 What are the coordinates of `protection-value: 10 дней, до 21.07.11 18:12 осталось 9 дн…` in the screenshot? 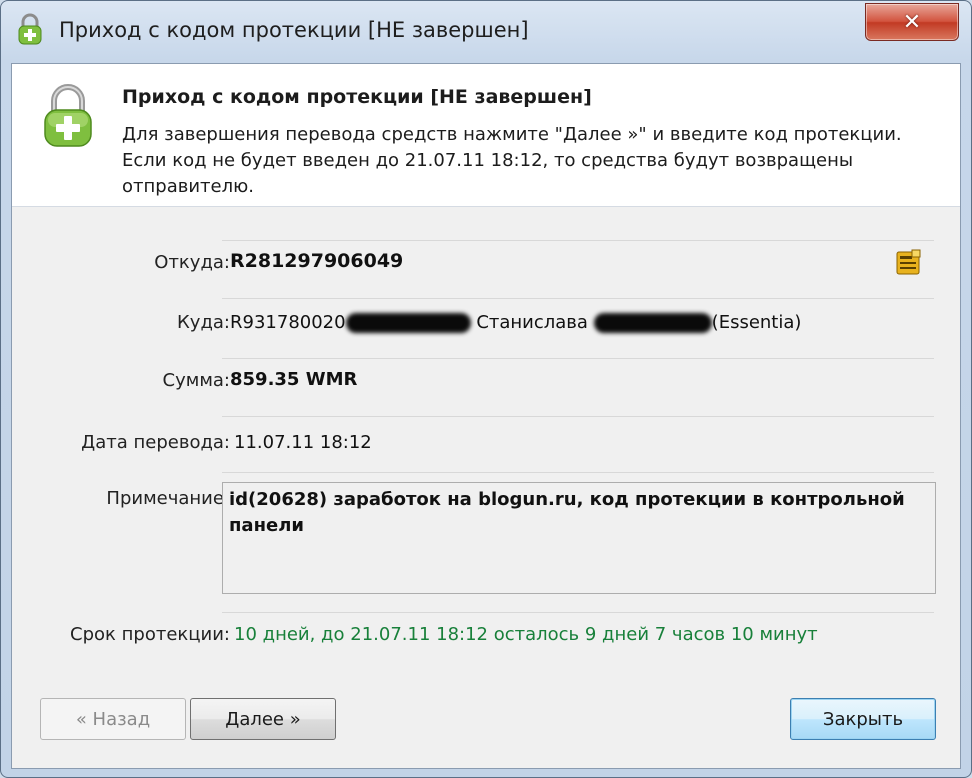 It's located at (526, 634).